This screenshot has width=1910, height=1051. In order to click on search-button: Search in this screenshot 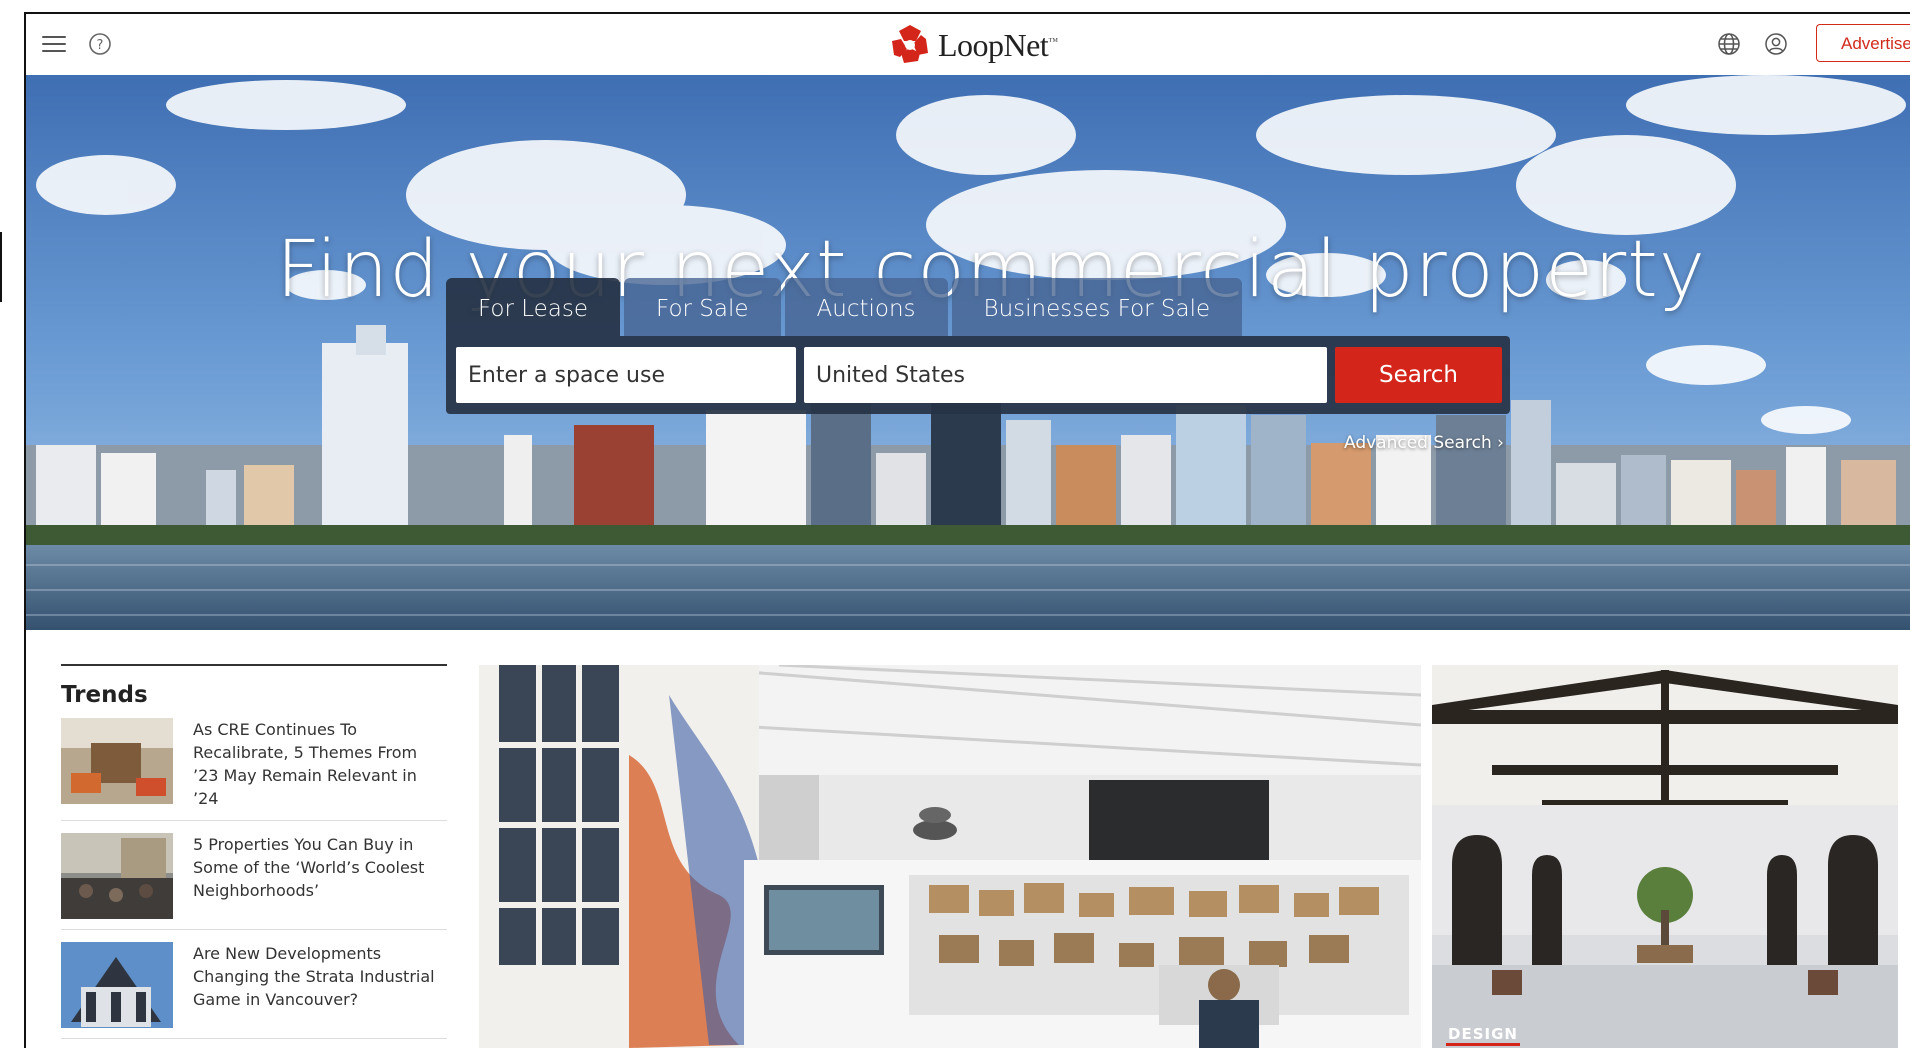, I will do `click(1418, 375)`.